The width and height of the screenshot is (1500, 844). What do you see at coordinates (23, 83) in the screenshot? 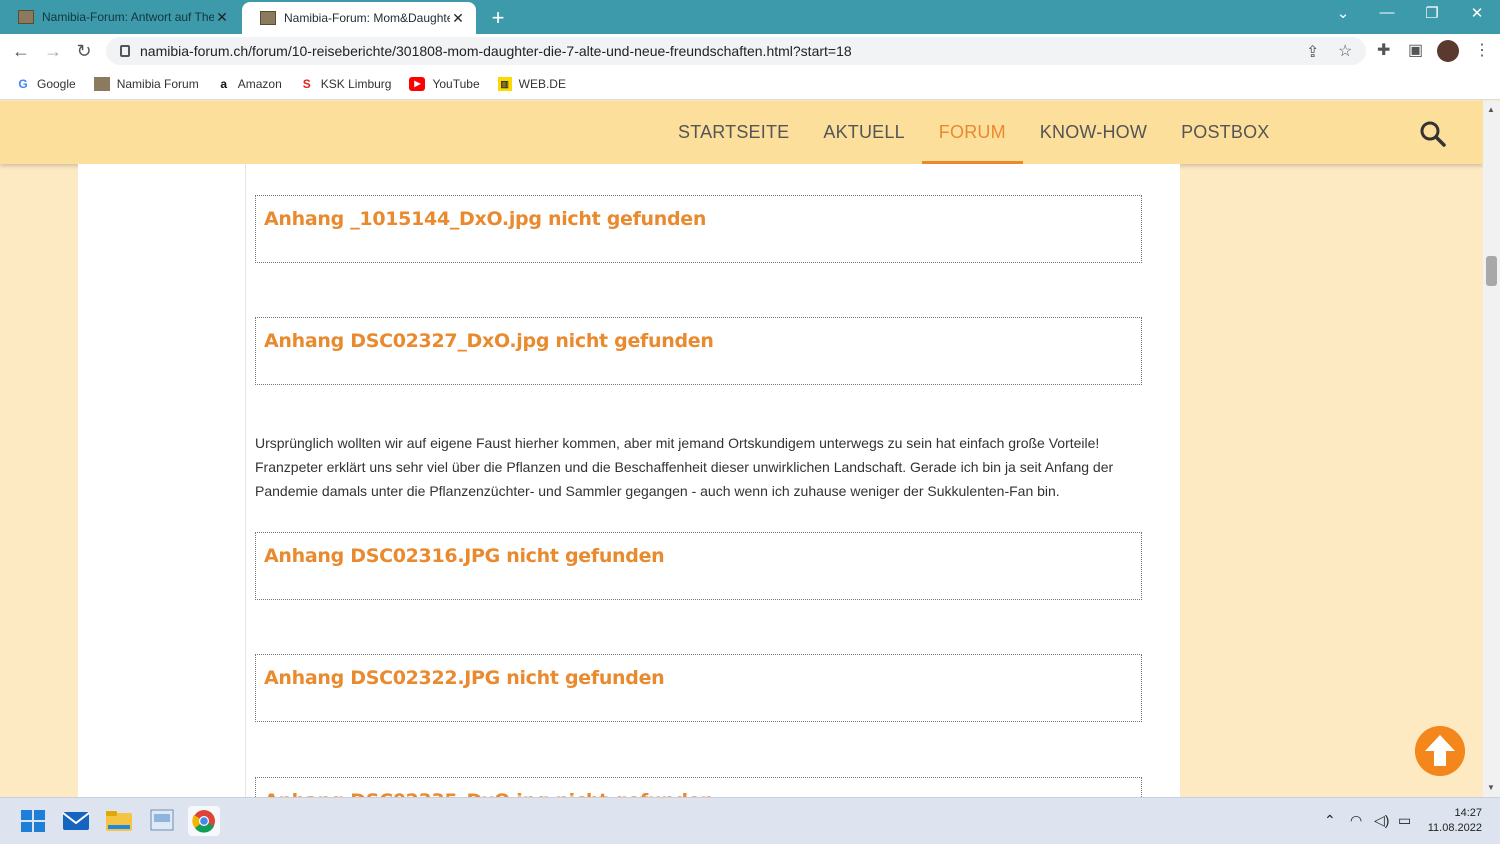
I see `google-icon: G` at bounding box center [23, 83].